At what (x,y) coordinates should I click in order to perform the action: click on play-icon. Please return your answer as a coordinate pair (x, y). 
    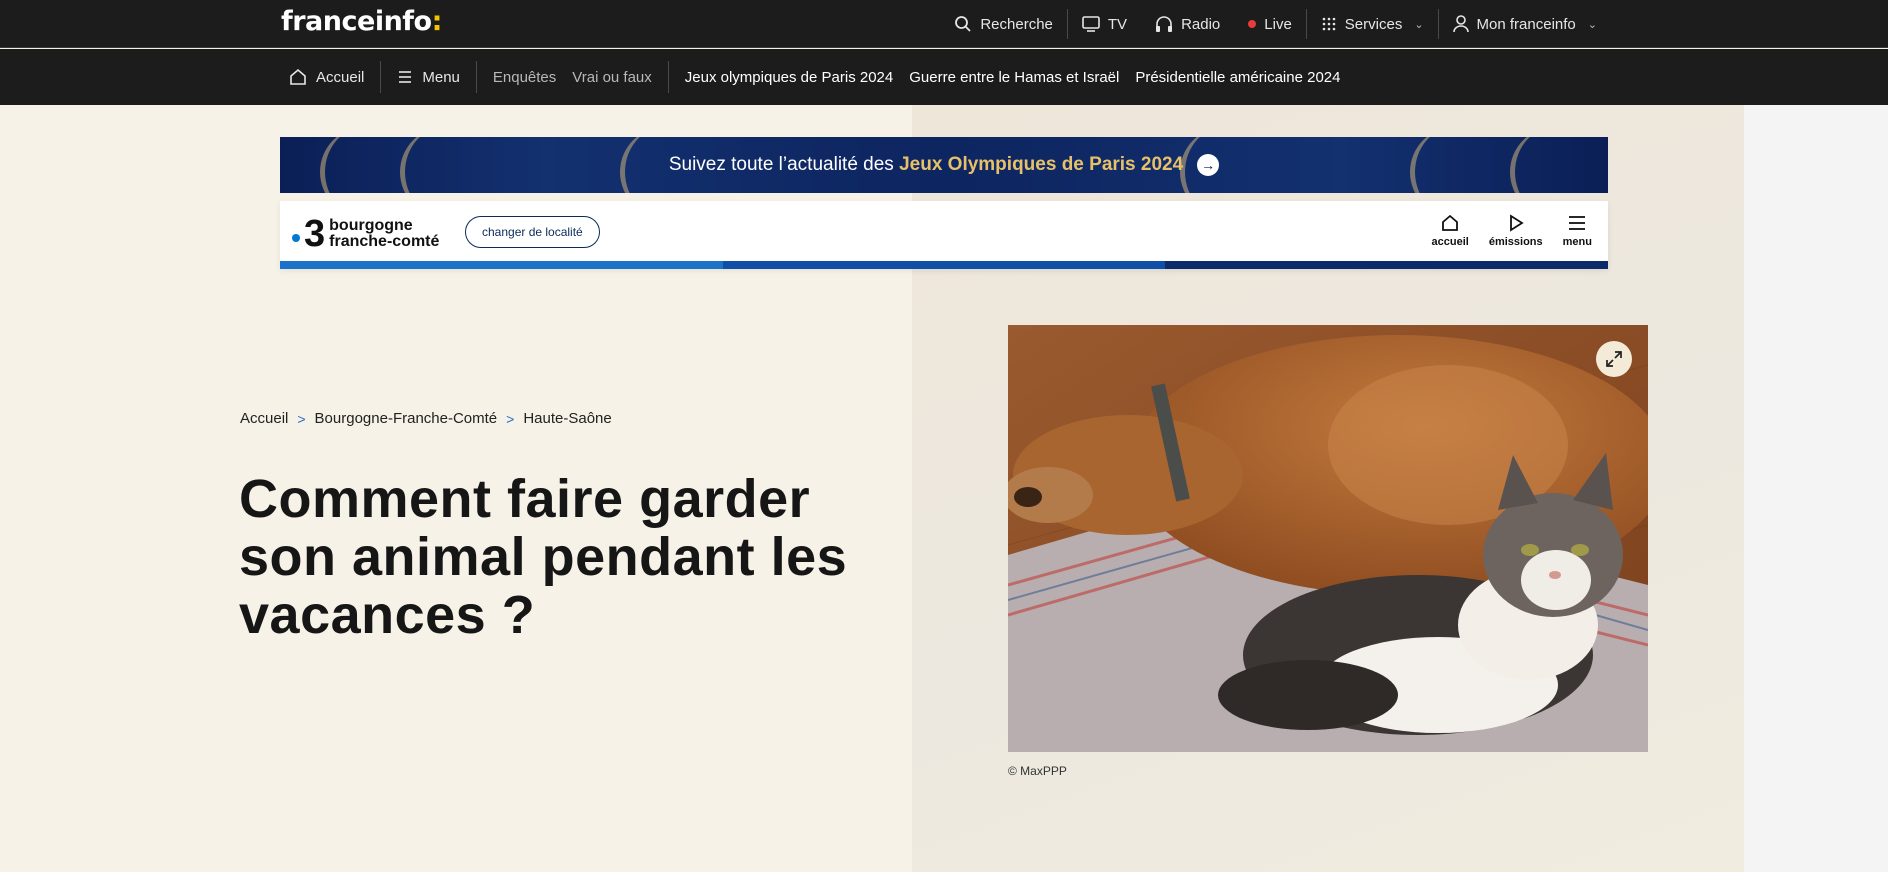
    Looking at the image, I should click on (1516, 223).